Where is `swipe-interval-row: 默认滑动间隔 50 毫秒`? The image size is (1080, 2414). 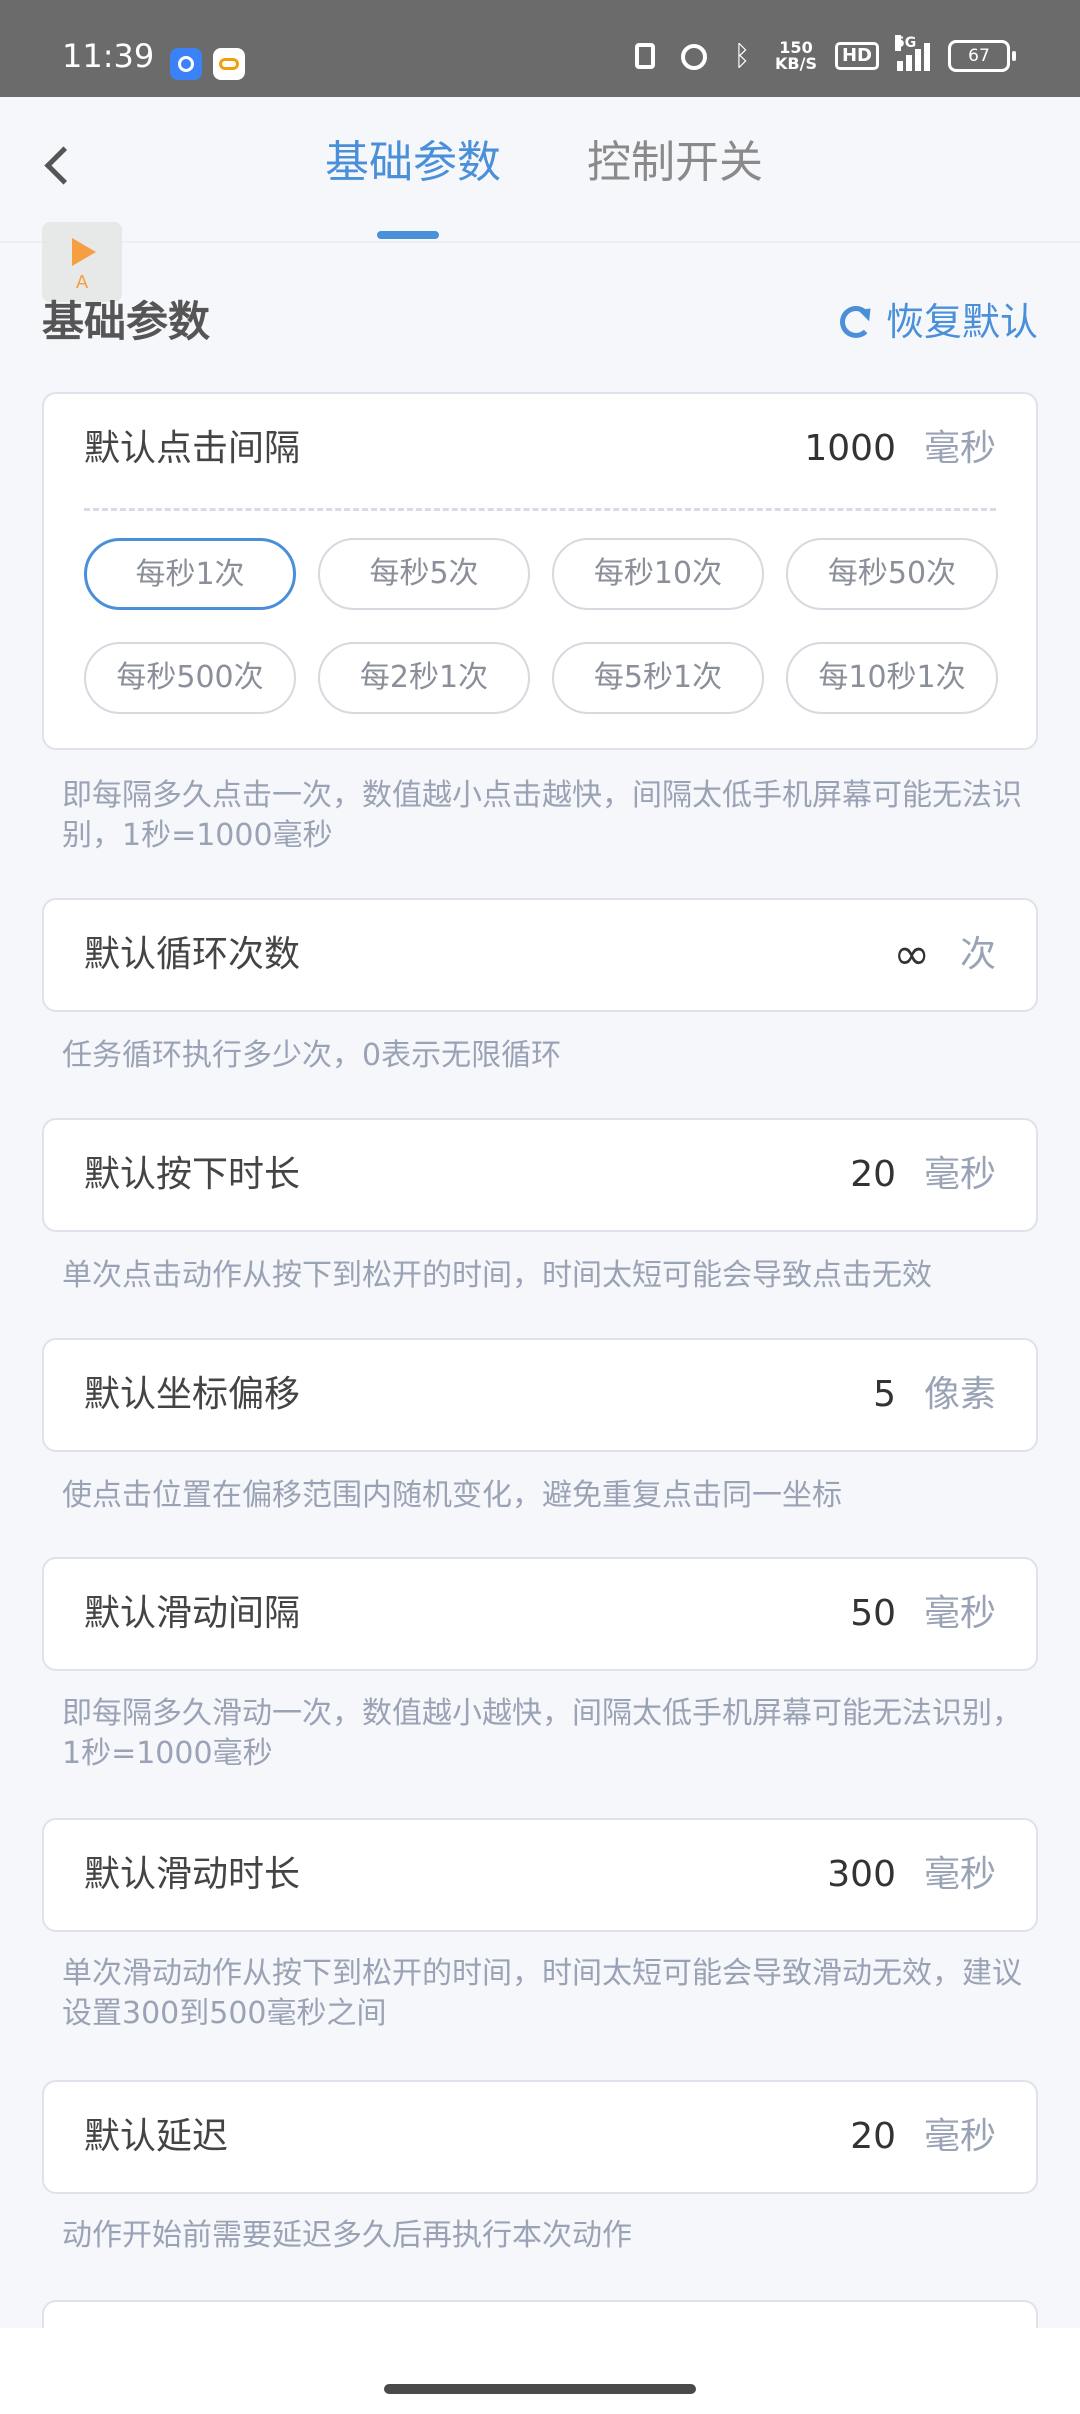
swipe-interval-row: 默认滑动间隔 50 毫秒 is located at coordinates (540, 1614).